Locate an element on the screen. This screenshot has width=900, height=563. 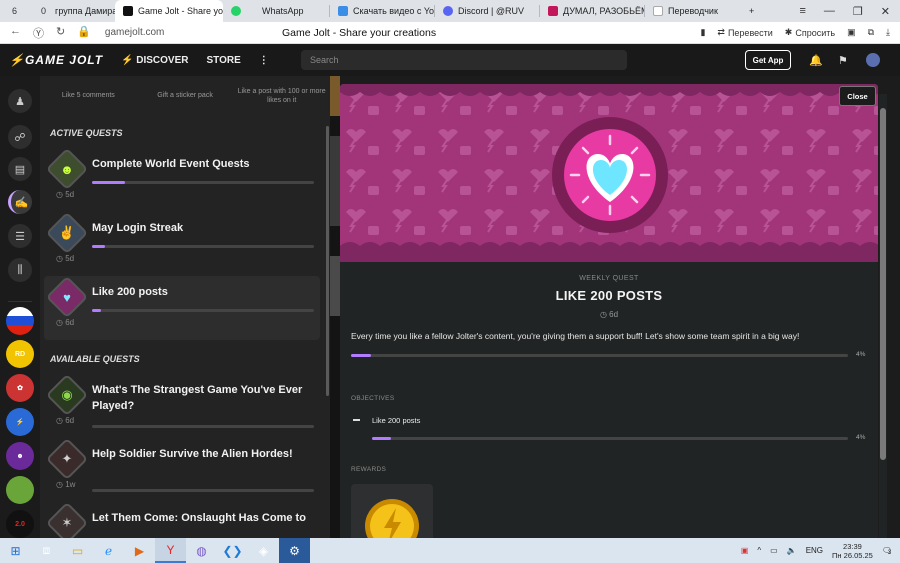
close-button: Close is located at coordinates (857, 96).